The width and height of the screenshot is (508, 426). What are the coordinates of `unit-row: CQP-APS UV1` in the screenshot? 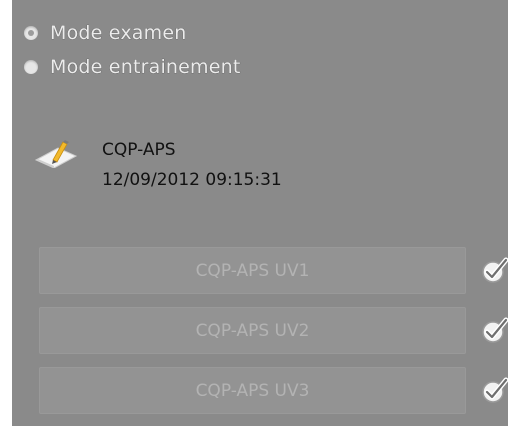 It's located at (273, 270).